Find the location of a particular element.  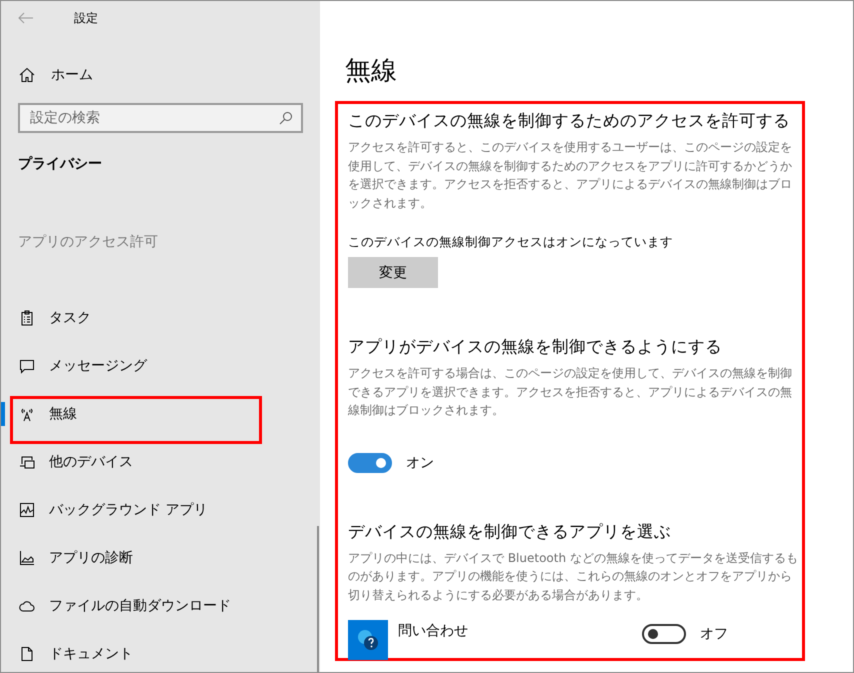

sidebar-item: ドキュメント is located at coordinates (160, 651).